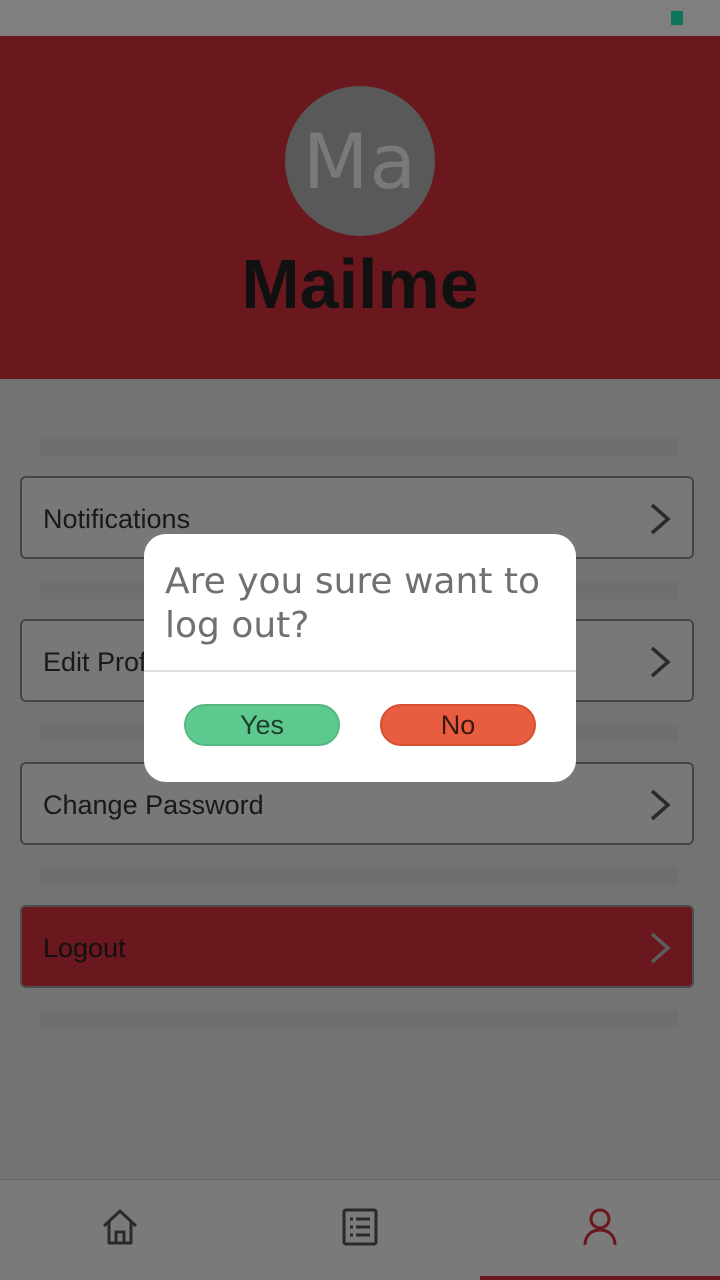 The image size is (720, 1280). I want to click on dialog-message: Are you sure want to log out?, so click(353, 603).